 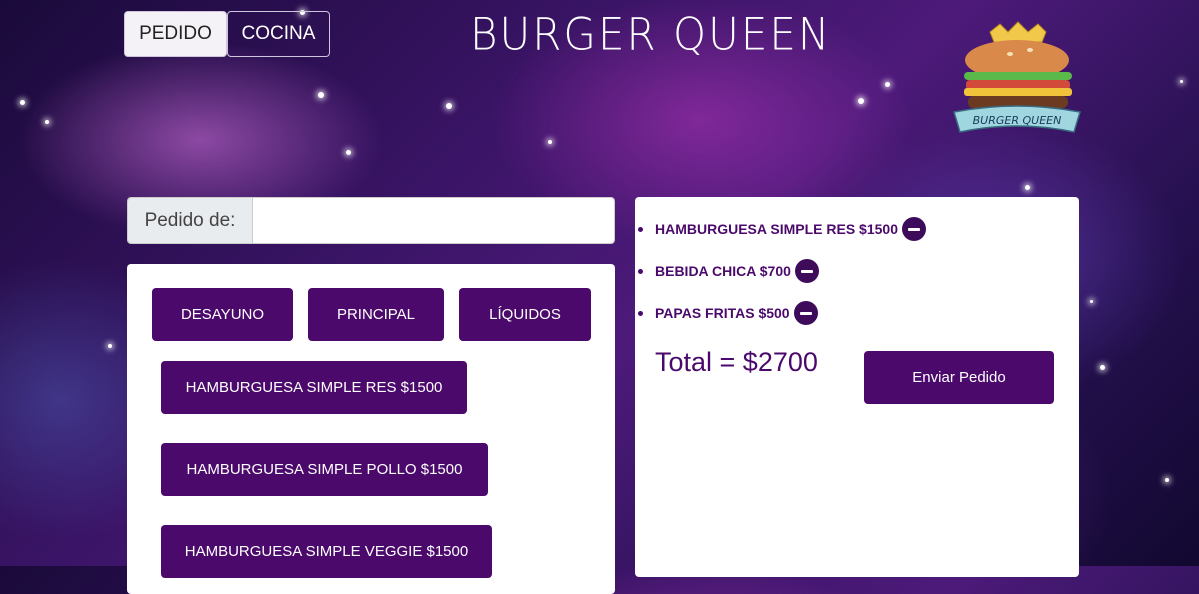 I want to click on top-nav: PEDIDO COCINA, so click(x=227, y=34).